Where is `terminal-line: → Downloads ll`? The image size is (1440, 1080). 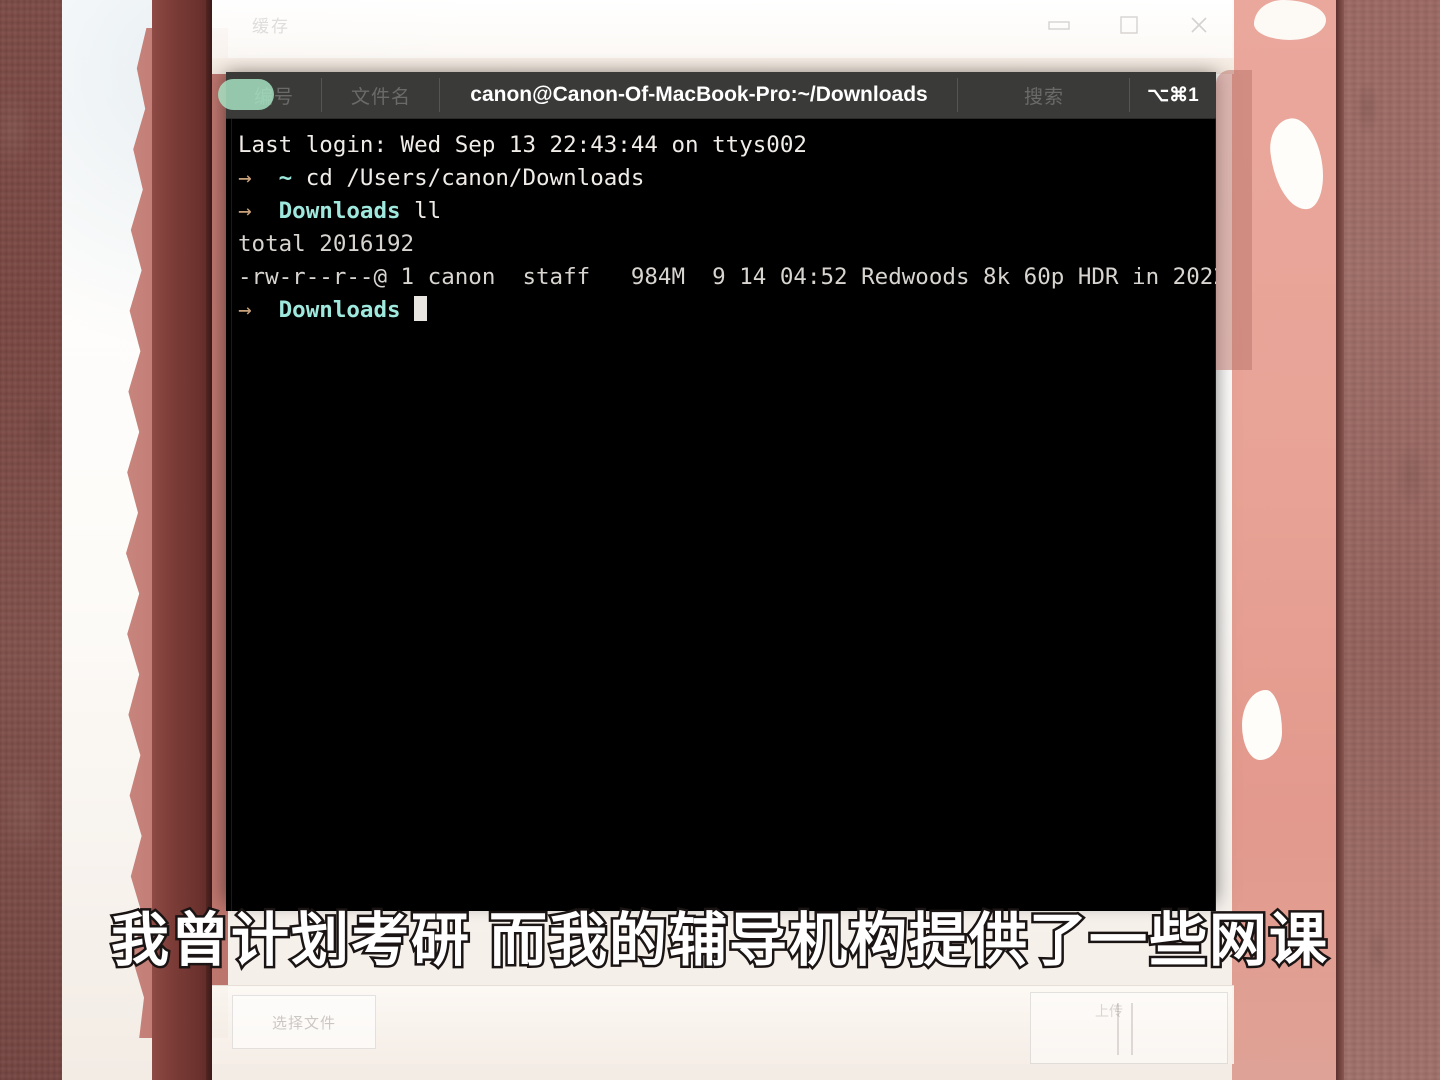 terminal-line: → Downloads ll is located at coordinates (721, 211).